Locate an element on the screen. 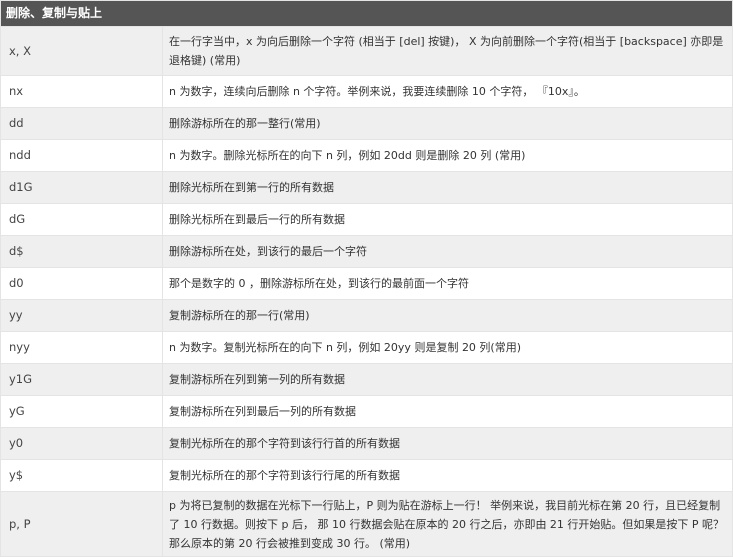 The height and width of the screenshot is (557, 733). table-row: y0 复制光标所在的那个字符到该行行首的所有数据 is located at coordinates (366, 443).